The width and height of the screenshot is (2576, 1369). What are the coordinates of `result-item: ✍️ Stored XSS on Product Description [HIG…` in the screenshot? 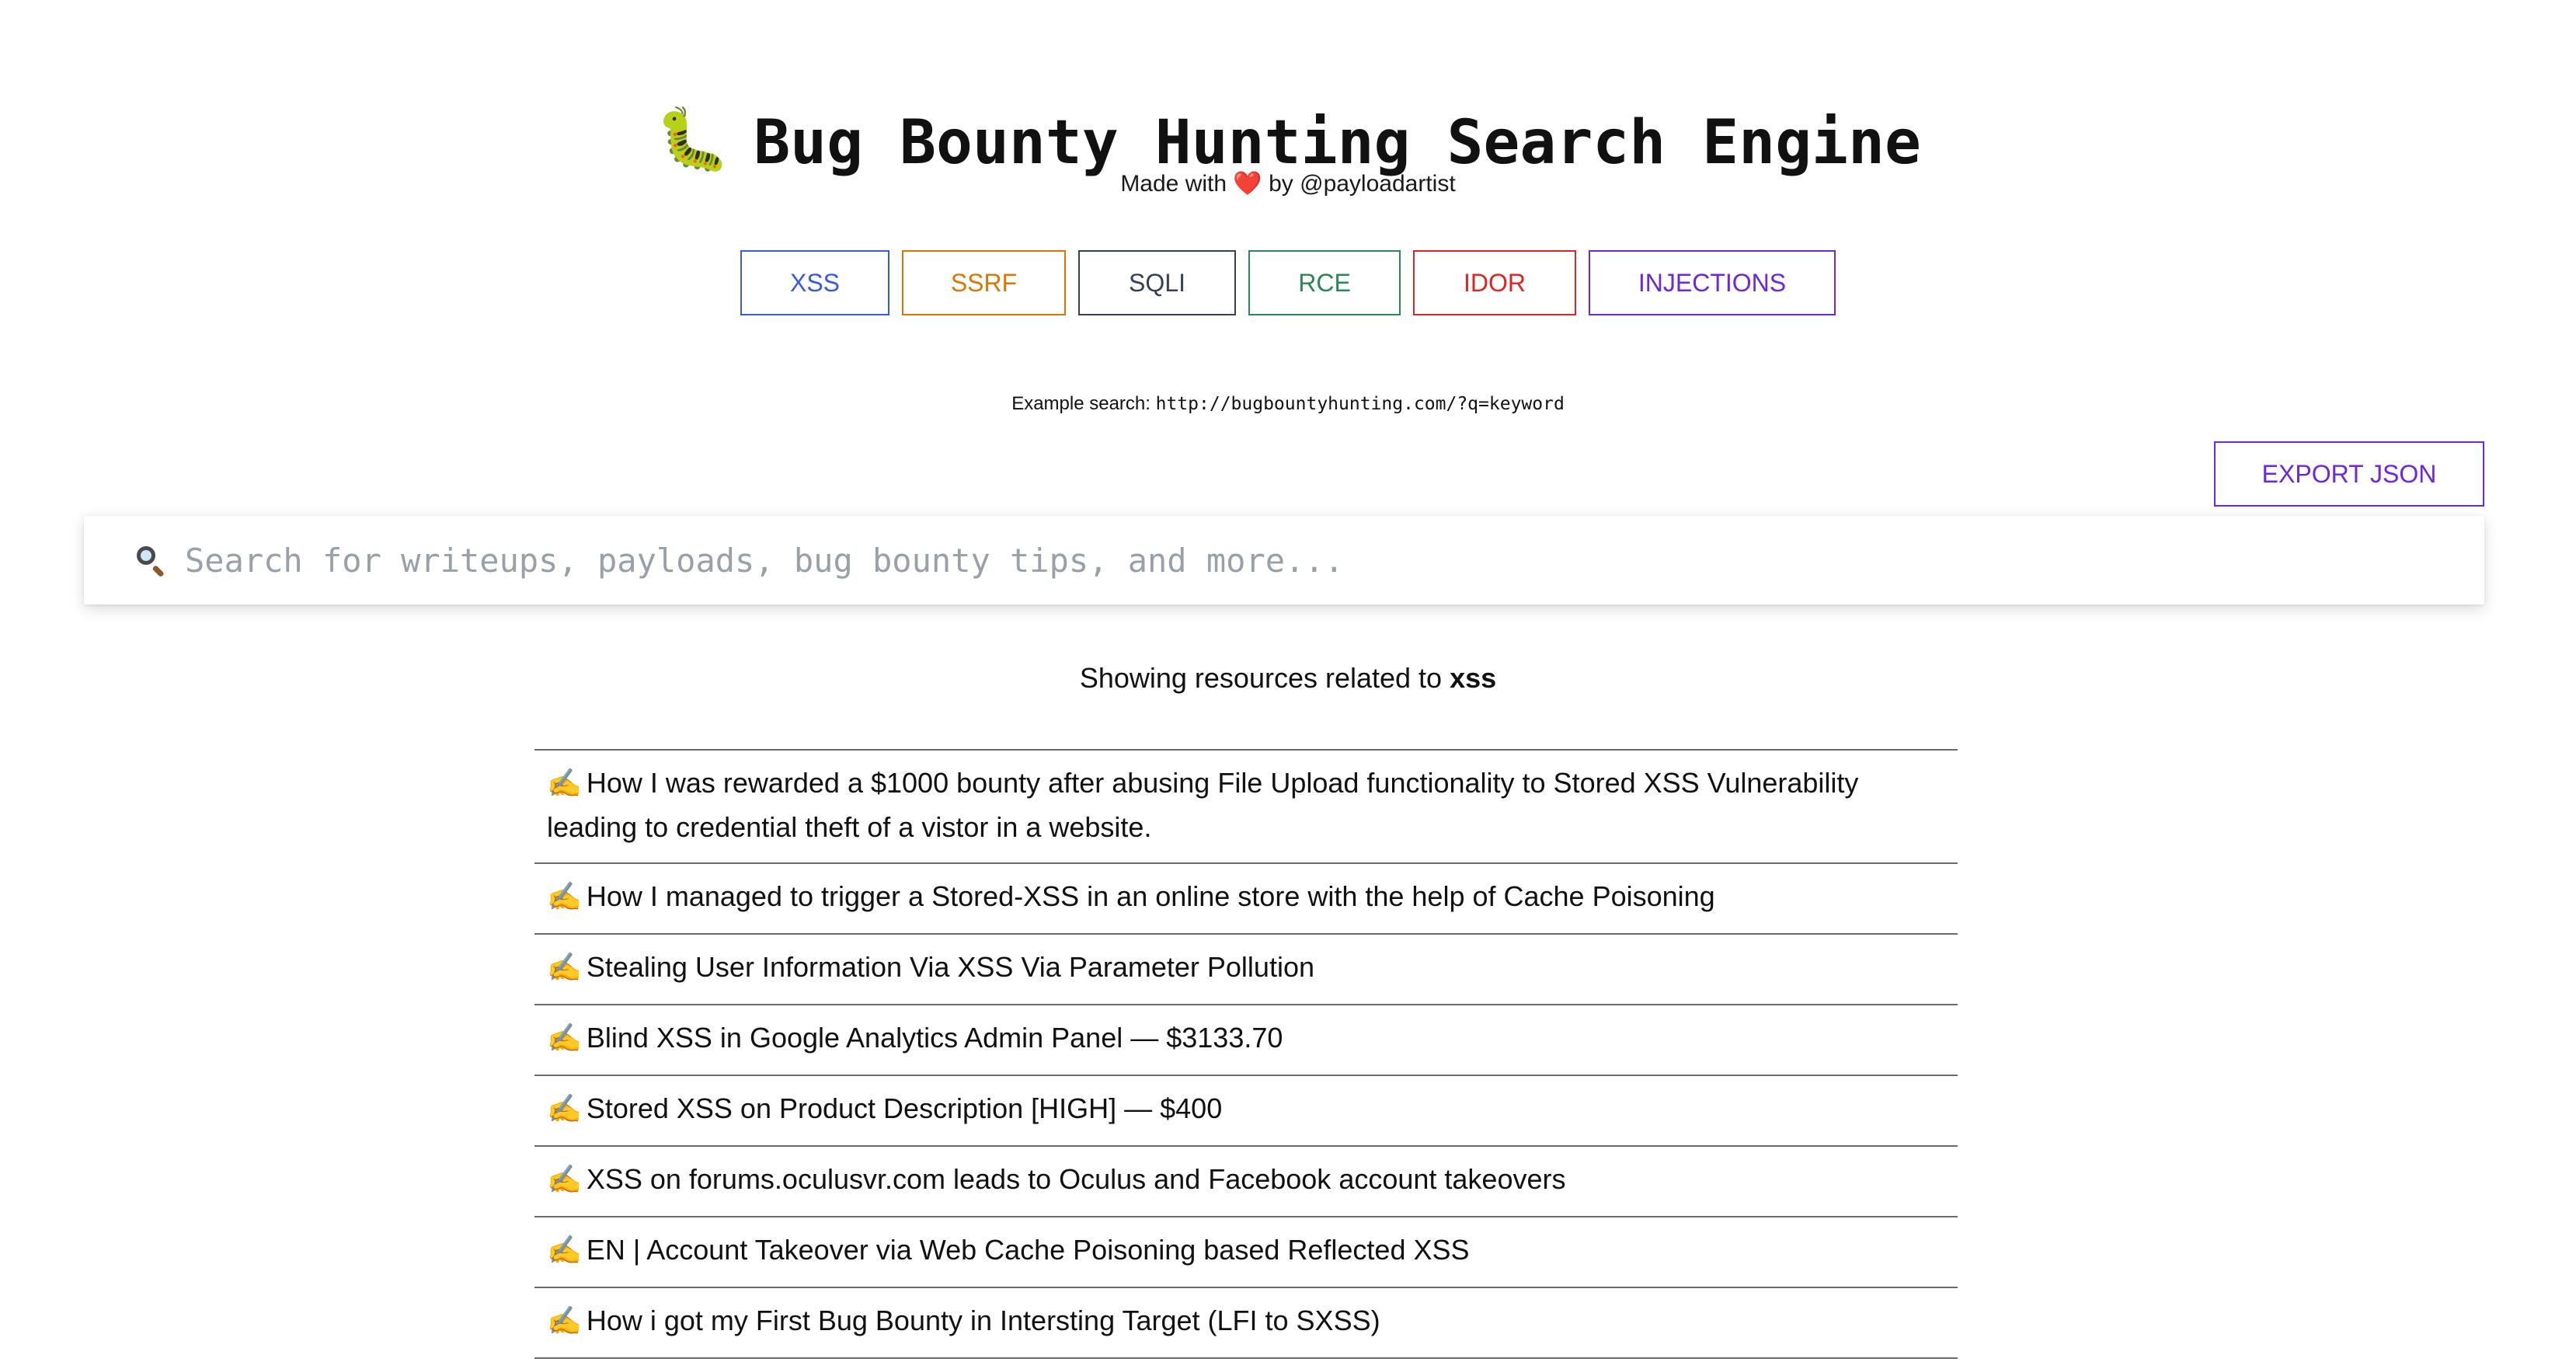 It's located at (1246, 1111).